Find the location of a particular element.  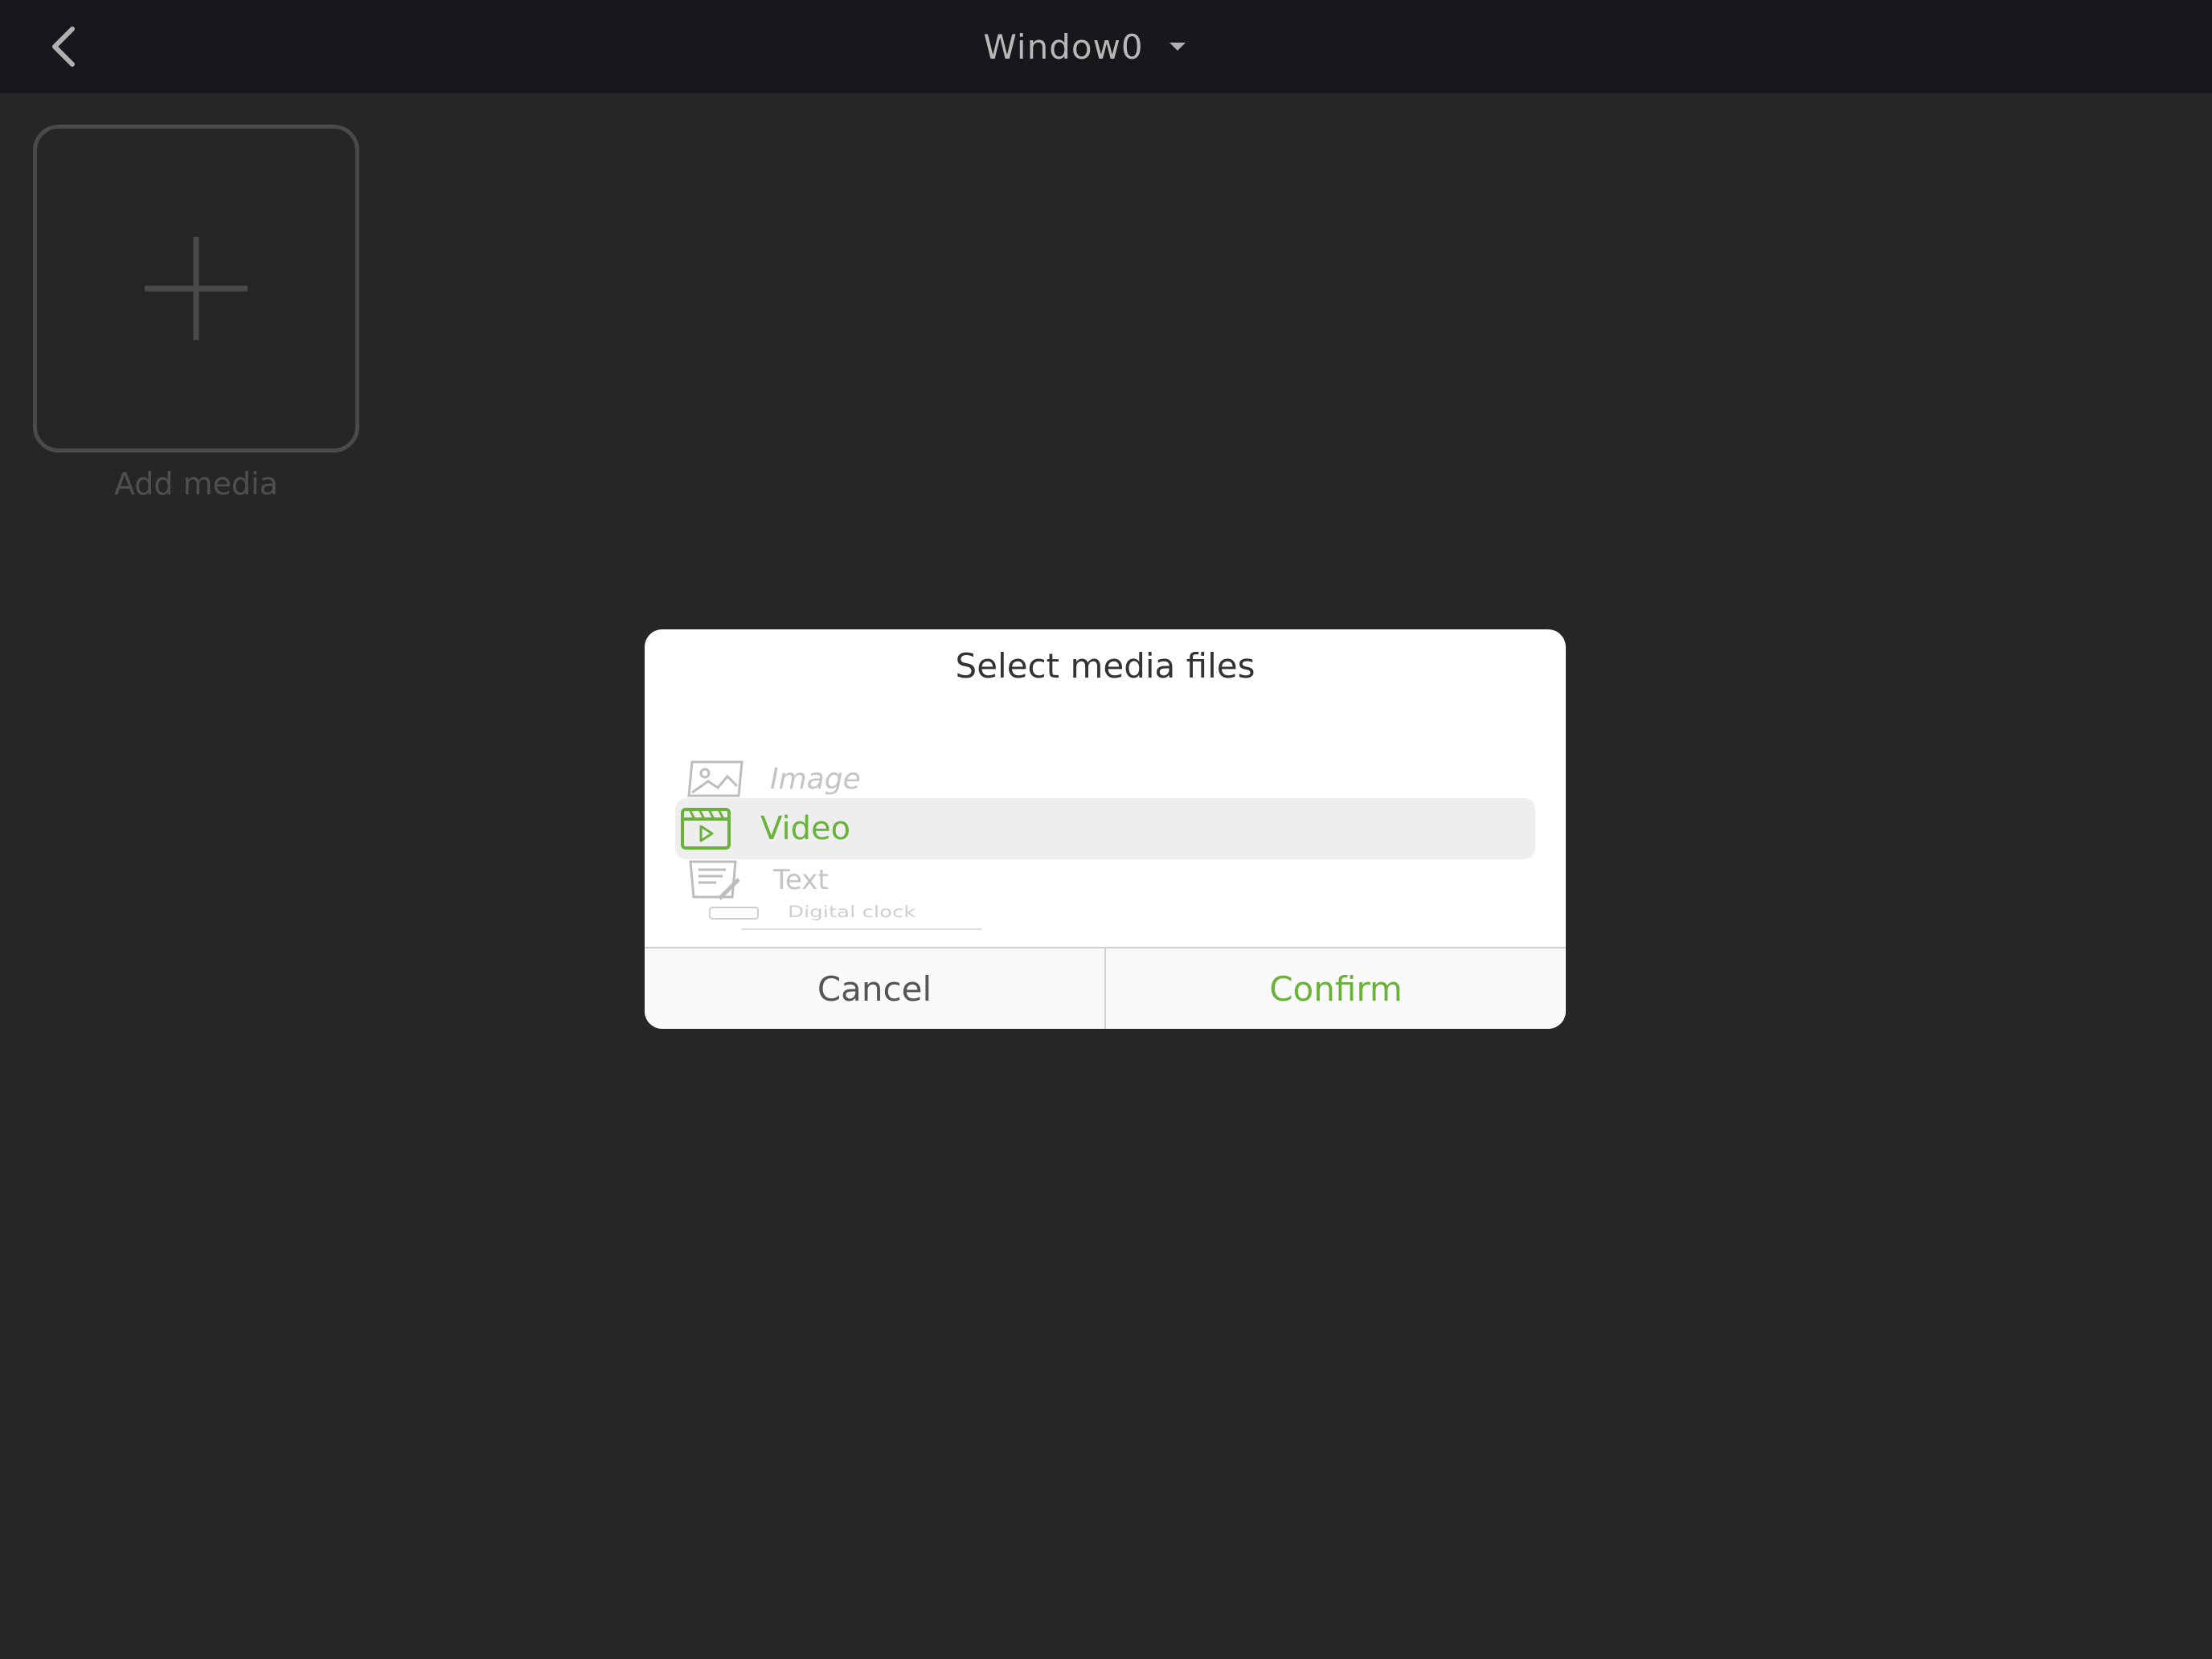

text-edit-icon is located at coordinates (714, 880).